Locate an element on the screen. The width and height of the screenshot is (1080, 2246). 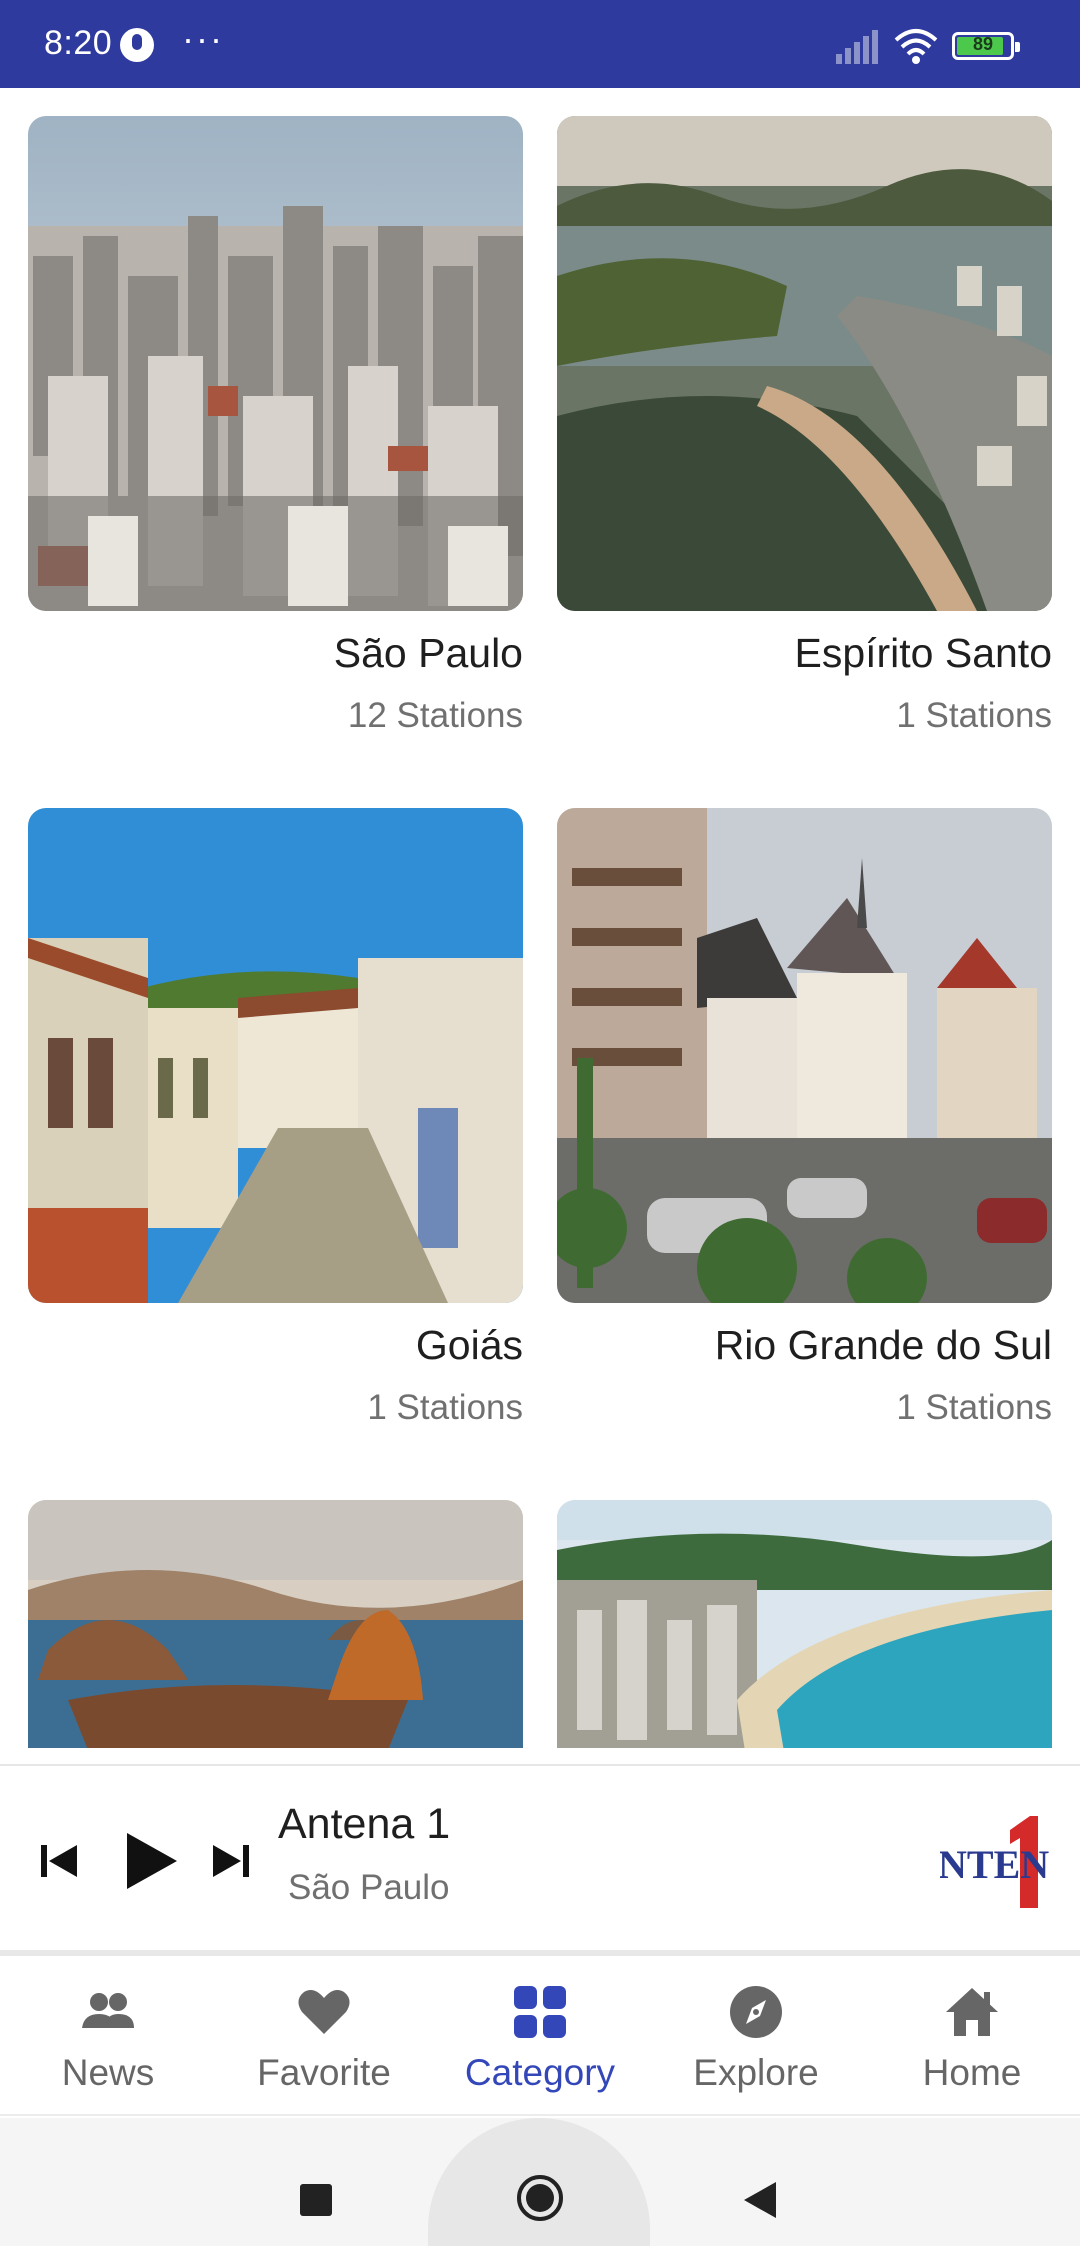
skip-previous-button is located at coordinates (59, 1861).